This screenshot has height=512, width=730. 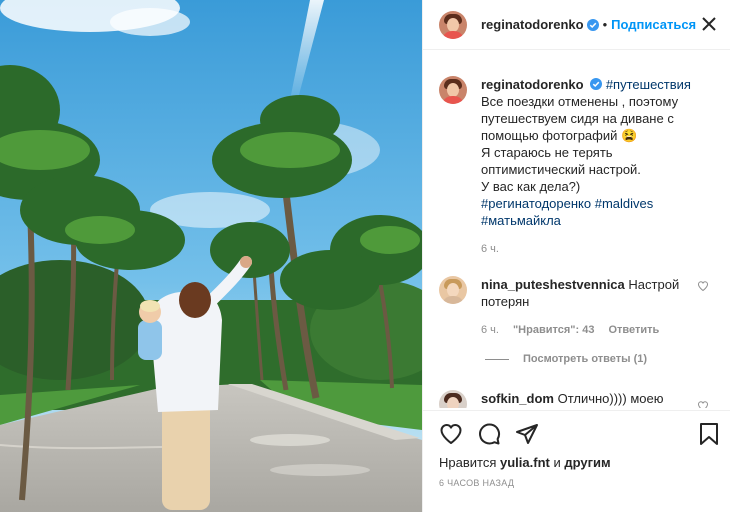 I want to click on view-replies-label: Посмотреть ответы (1), so click(x=585, y=359).